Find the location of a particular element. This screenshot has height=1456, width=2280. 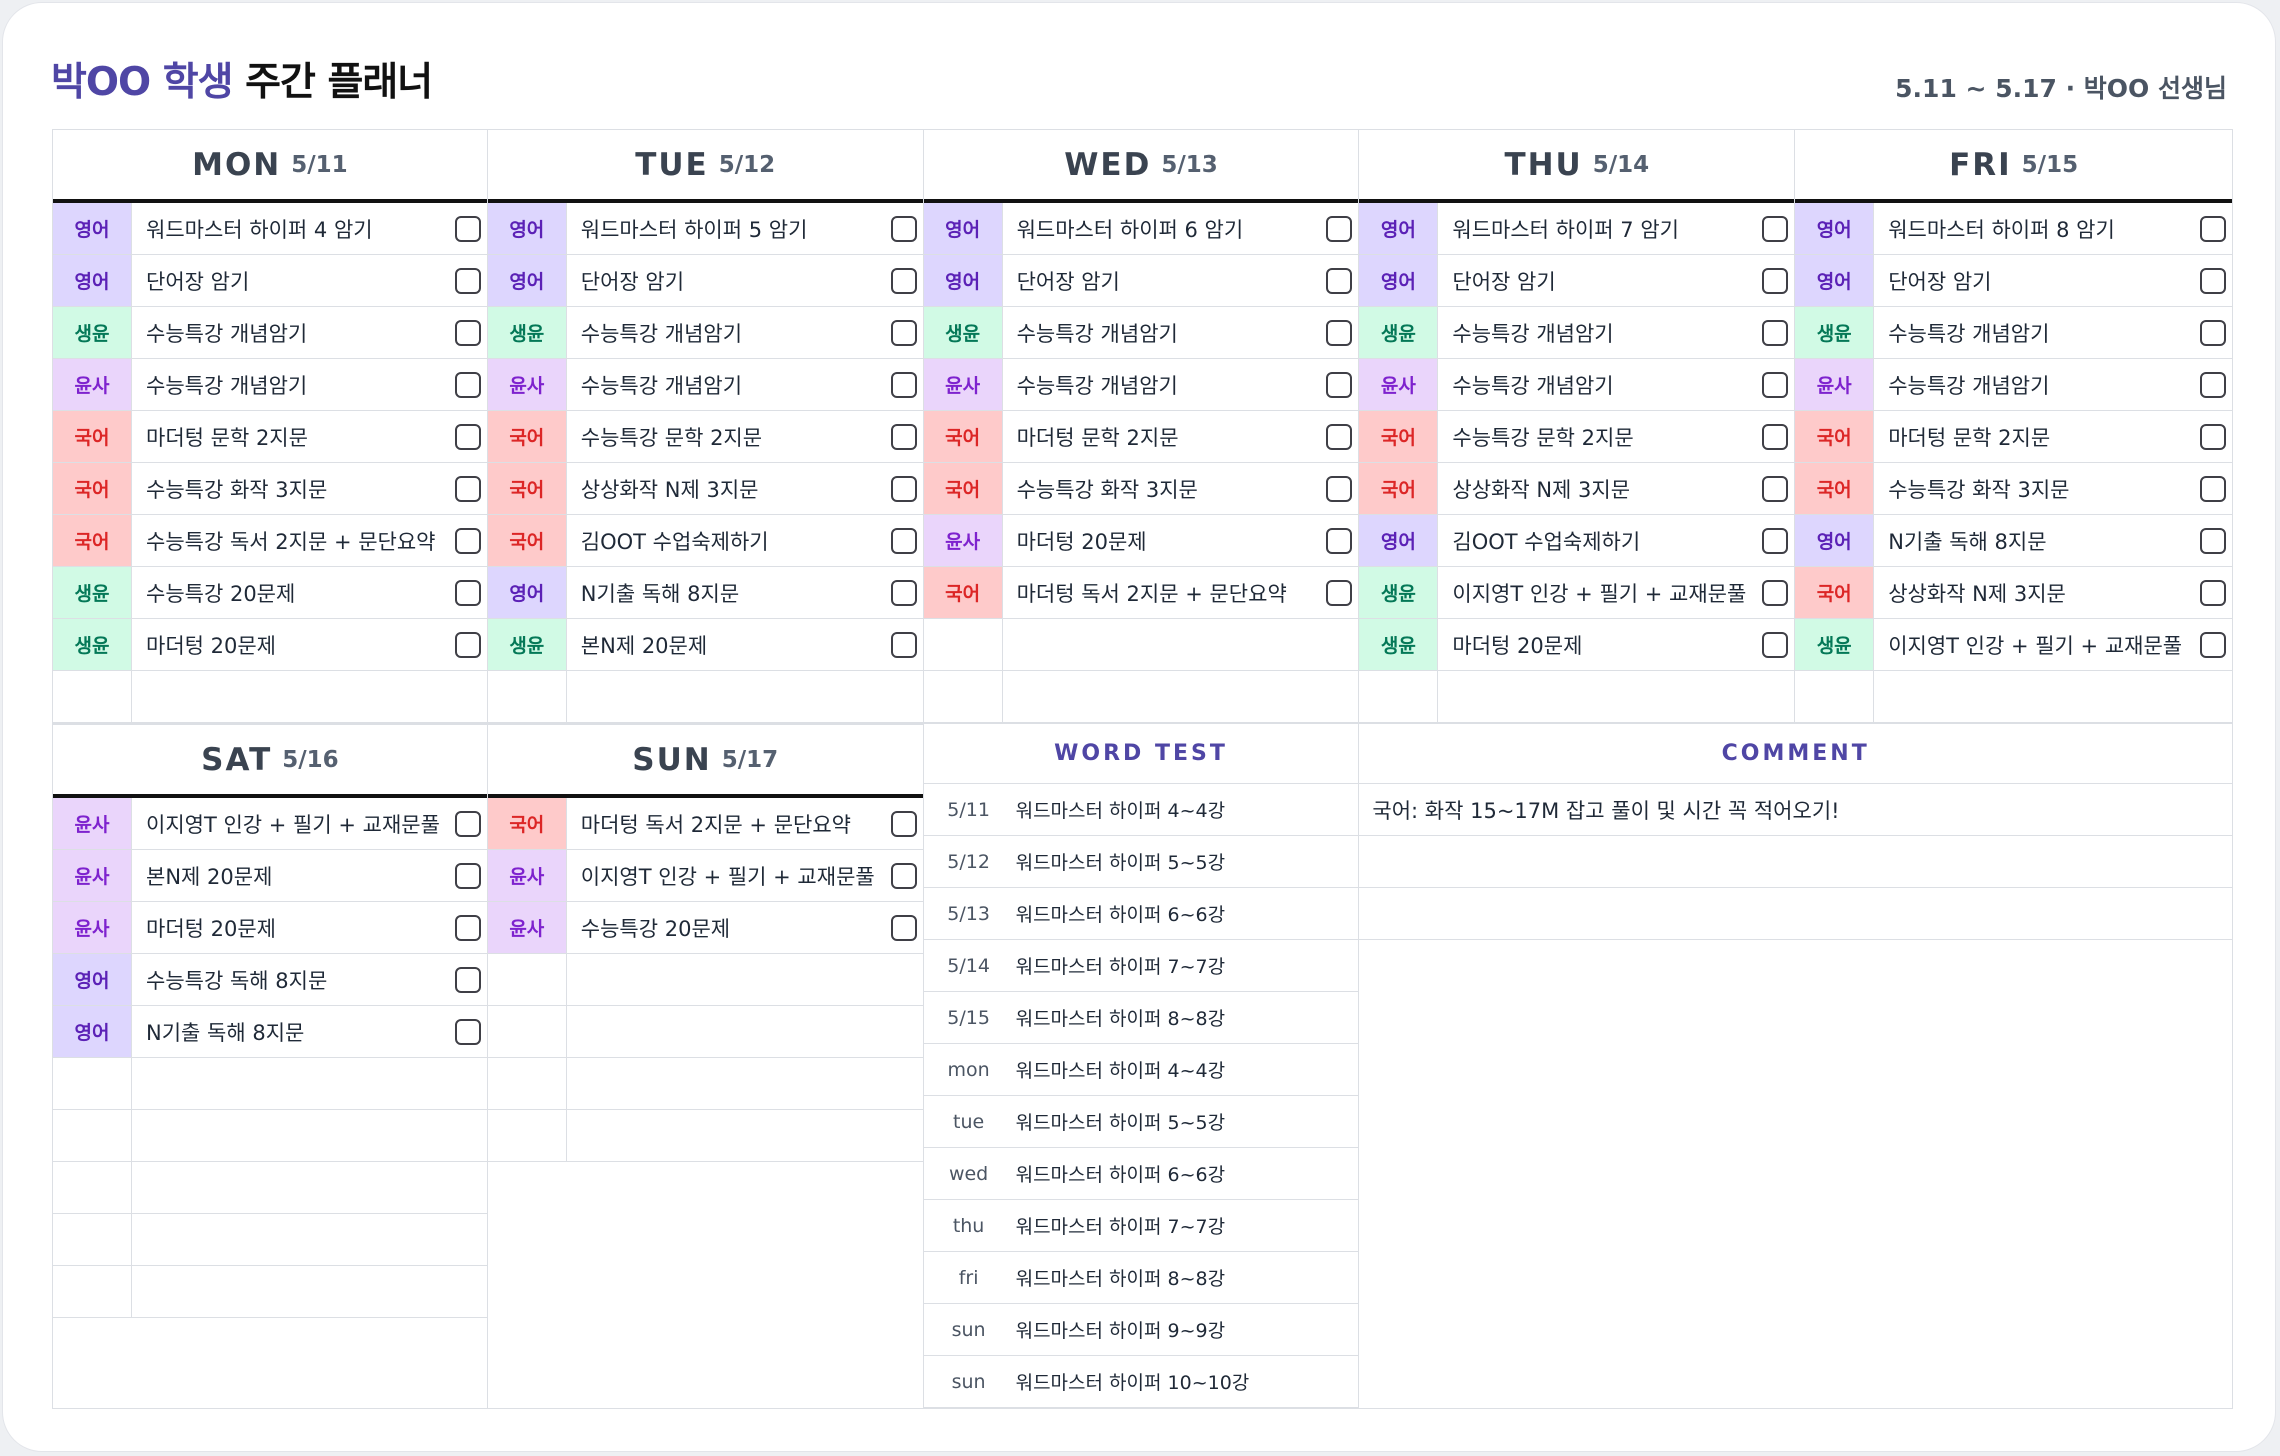

task-row: 국어 상상화작 N제 3지문 is located at coordinates (1577, 489).